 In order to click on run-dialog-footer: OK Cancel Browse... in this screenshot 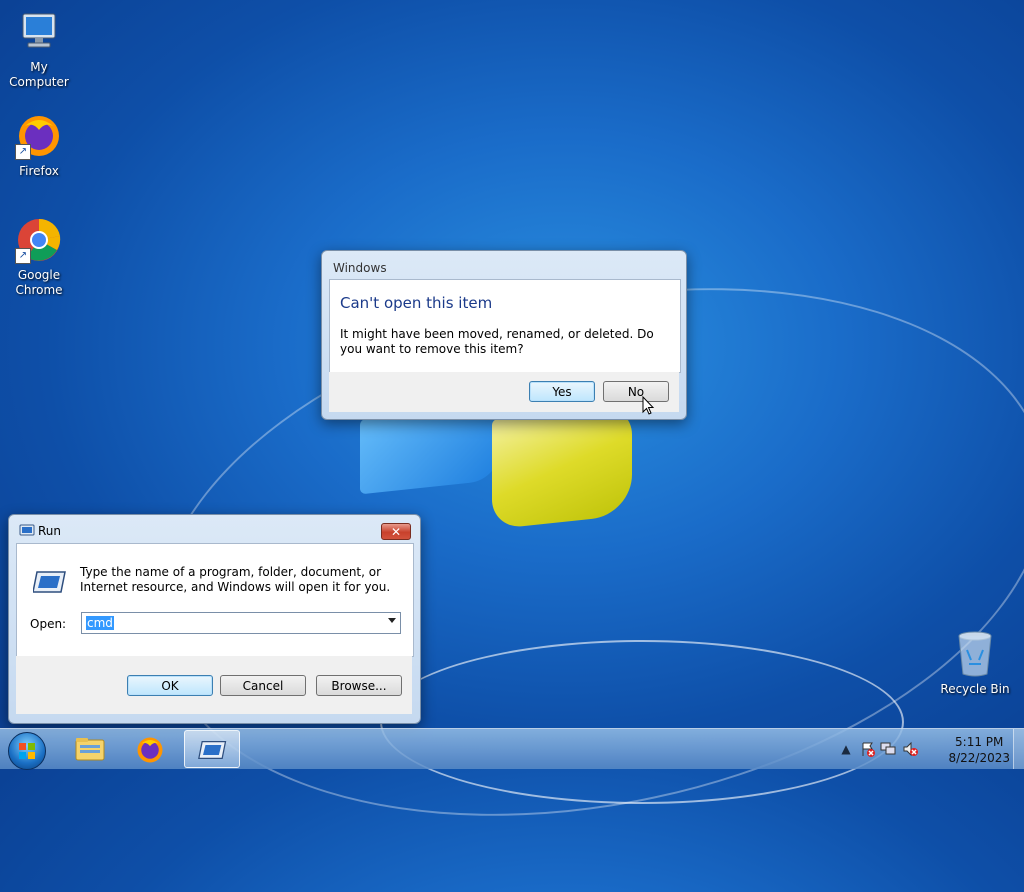, I will do `click(214, 685)`.